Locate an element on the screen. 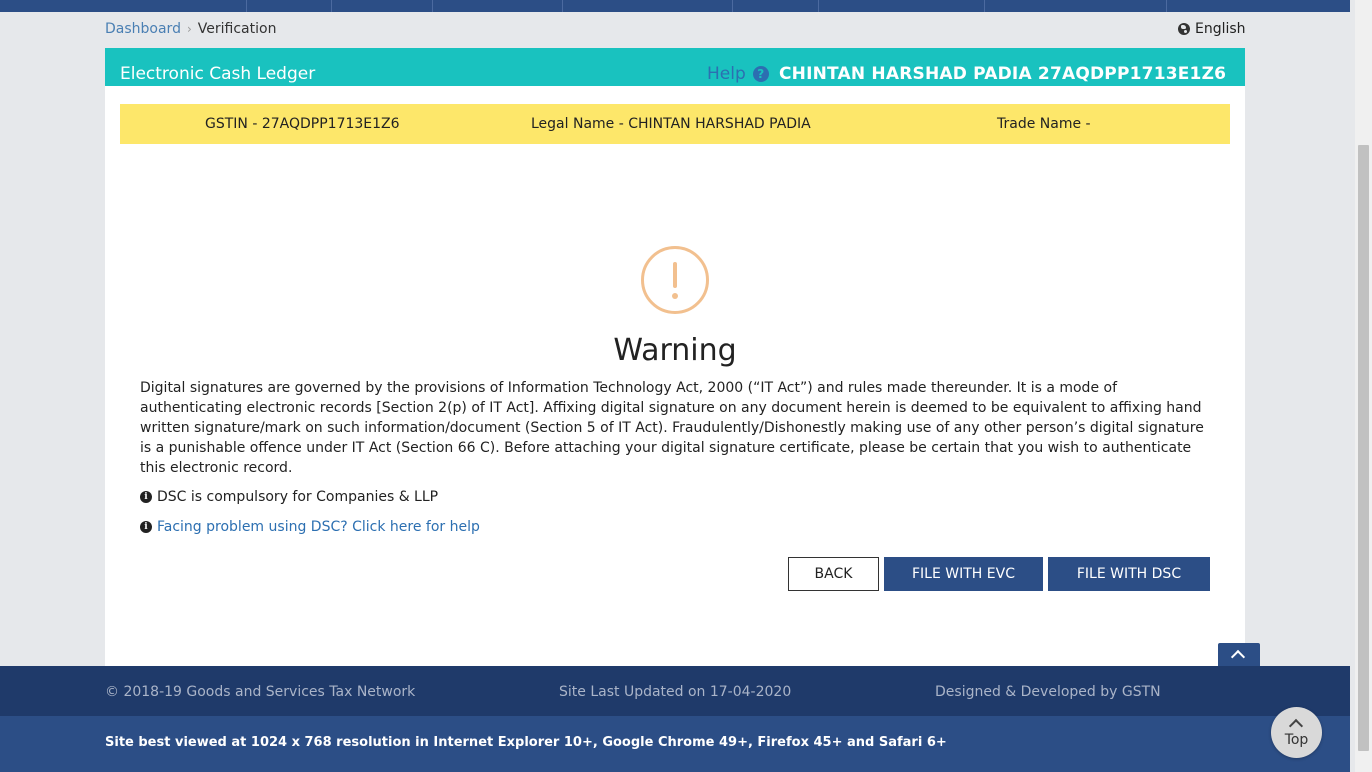 The width and height of the screenshot is (1372, 772). language-selector: English is located at coordinates (1212, 29).